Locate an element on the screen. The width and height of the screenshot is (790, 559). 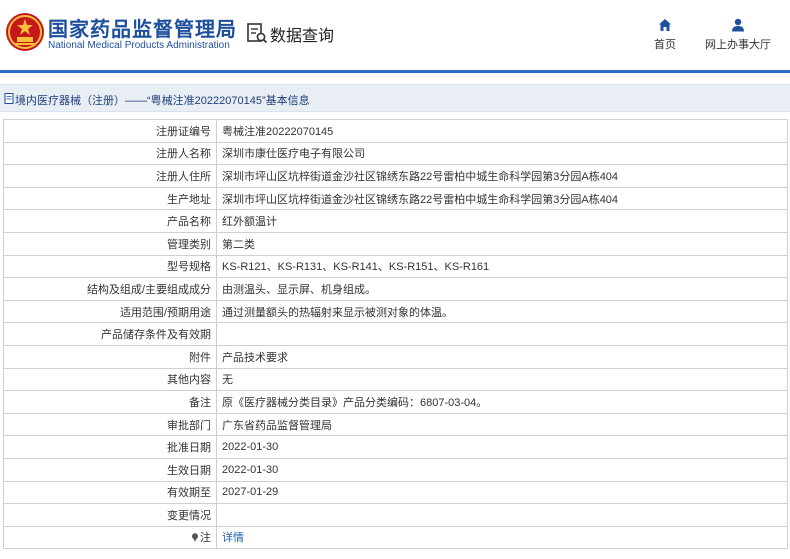
table-row: 附件 产品技术要求 is located at coordinates (395, 356).